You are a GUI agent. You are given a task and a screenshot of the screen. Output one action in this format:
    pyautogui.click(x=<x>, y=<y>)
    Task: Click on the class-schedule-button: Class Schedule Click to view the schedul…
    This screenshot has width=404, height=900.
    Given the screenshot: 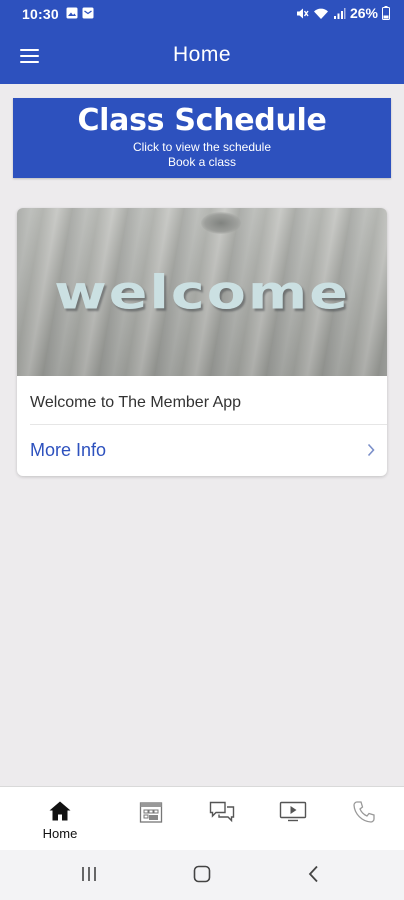 What is the action you would take?
    pyautogui.click(x=202, y=138)
    